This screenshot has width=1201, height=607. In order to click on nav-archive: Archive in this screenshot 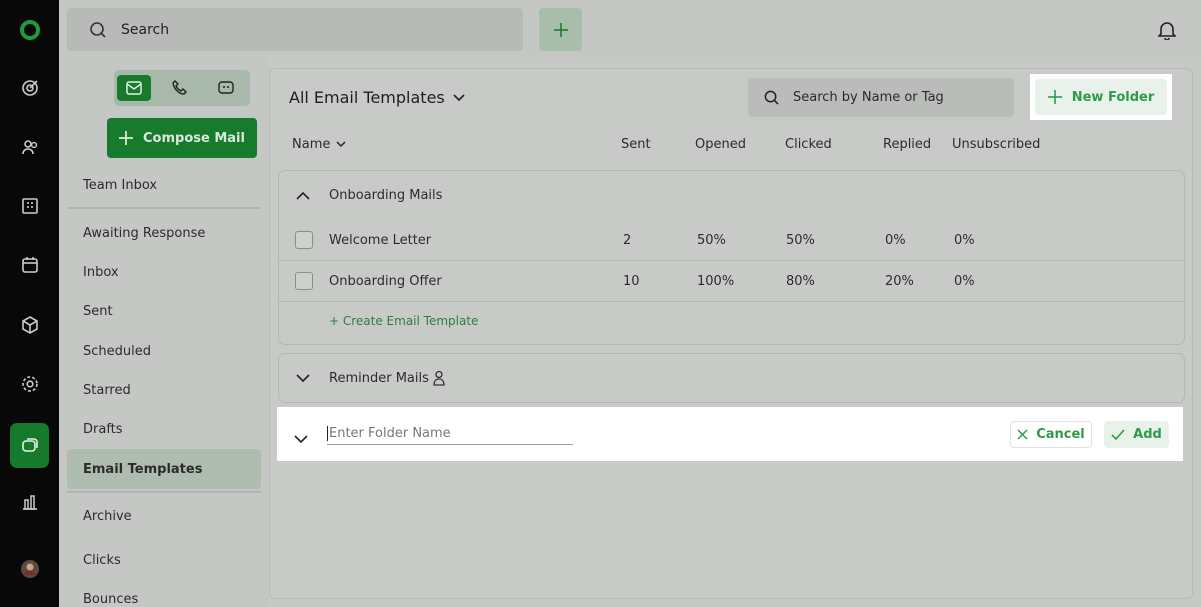, I will do `click(164, 516)`.